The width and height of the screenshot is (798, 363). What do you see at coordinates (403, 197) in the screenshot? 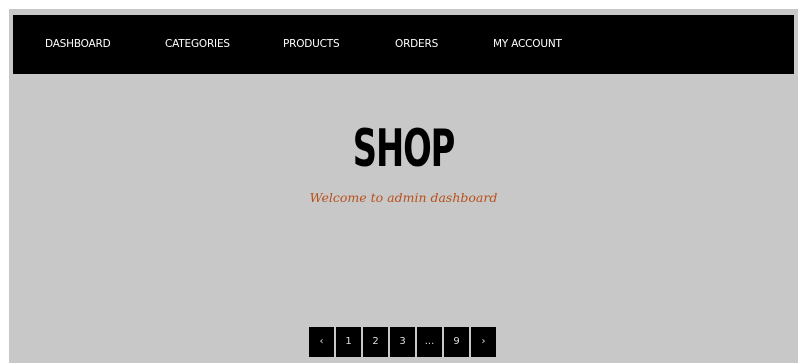
I see `welcome-subtitle: Welcome to admin dashboard` at bounding box center [403, 197].